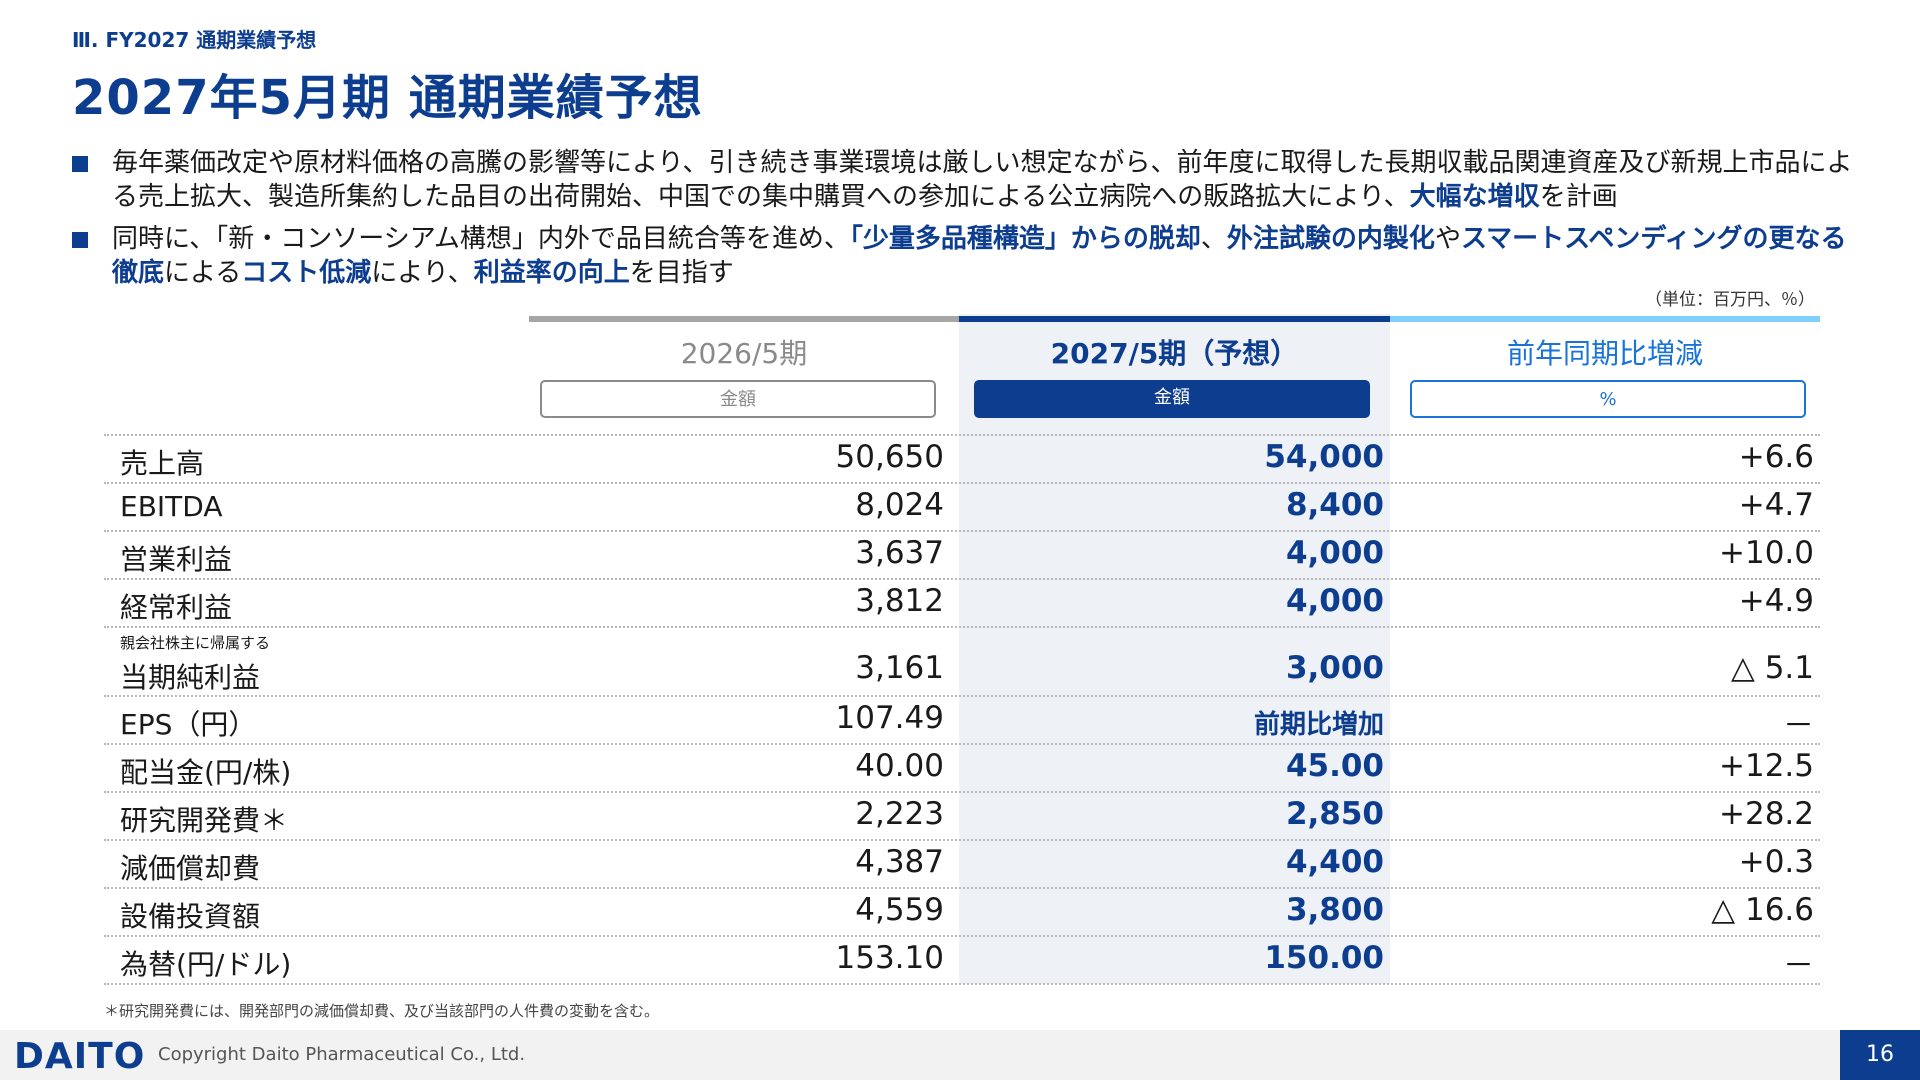 The height and width of the screenshot is (1080, 1920). What do you see at coordinates (1604, 353) in the screenshot?
I see `column-header-change: 前年同期比増減` at bounding box center [1604, 353].